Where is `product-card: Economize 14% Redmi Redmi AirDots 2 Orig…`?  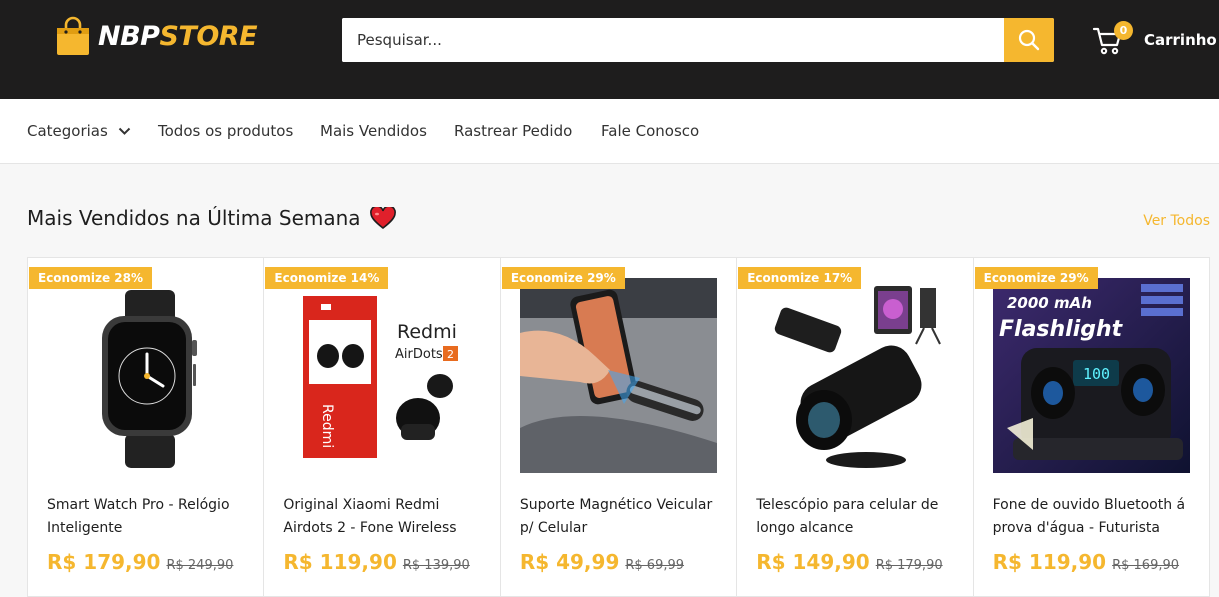 product-card: Economize 14% Redmi Redmi AirDots 2 Orig… is located at coordinates (382, 427).